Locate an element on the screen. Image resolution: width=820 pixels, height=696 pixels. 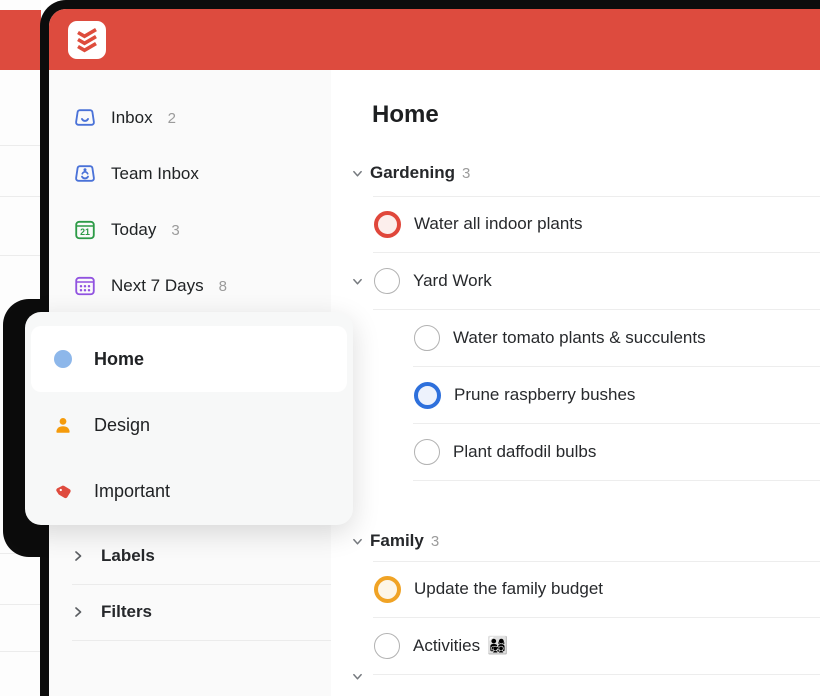
sidebar-item-inbox: Inbox 2 is located at coordinates (201, 118).